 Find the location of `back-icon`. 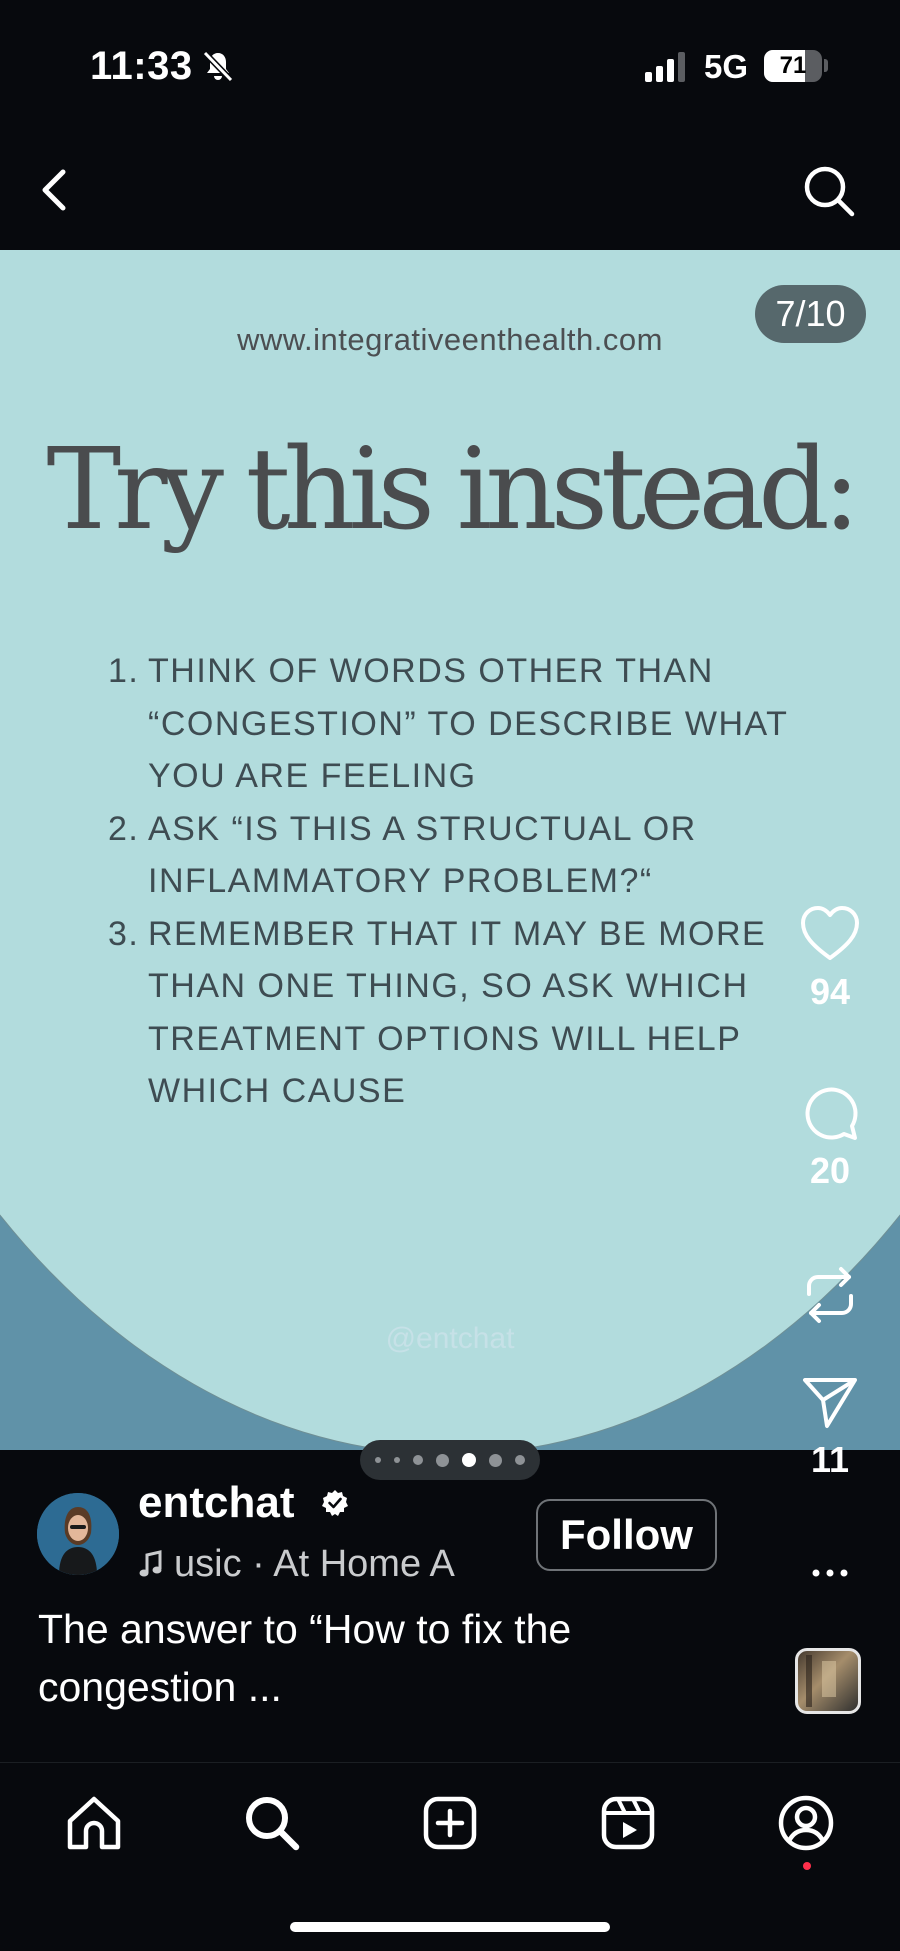

back-icon is located at coordinates (55, 190).